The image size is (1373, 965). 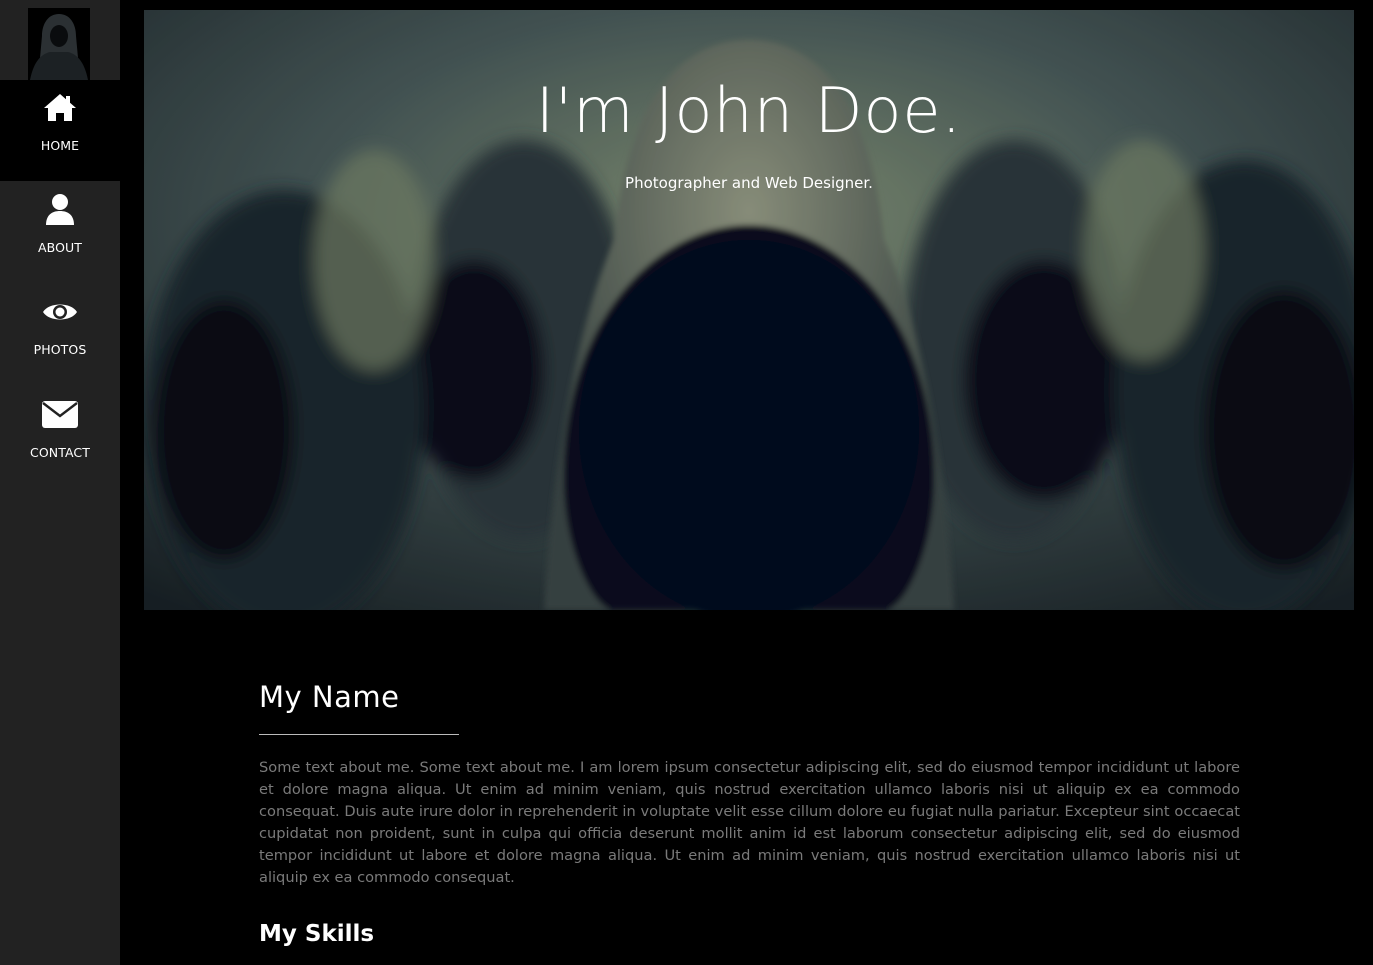 I want to click on eye-icon, so click(x=60, y=312).